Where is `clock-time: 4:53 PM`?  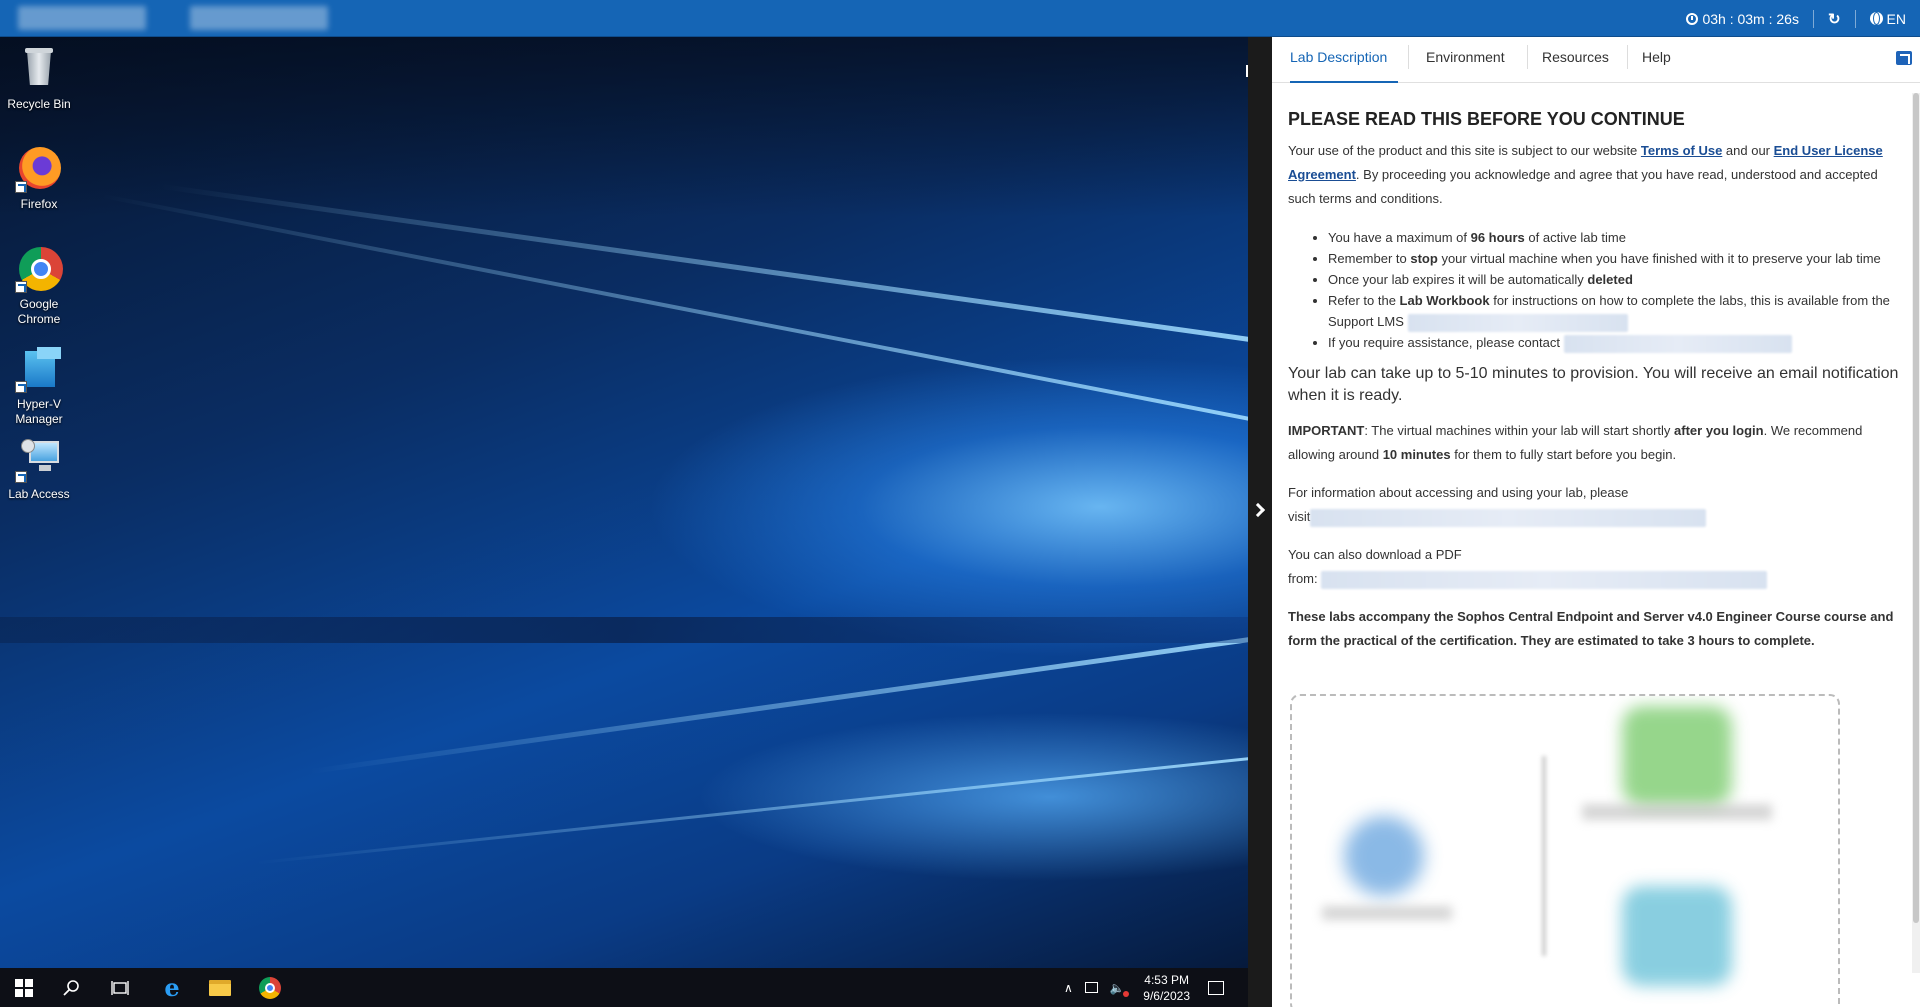 clock-time: 4:53 PM is located at coordinates (1166, 980).